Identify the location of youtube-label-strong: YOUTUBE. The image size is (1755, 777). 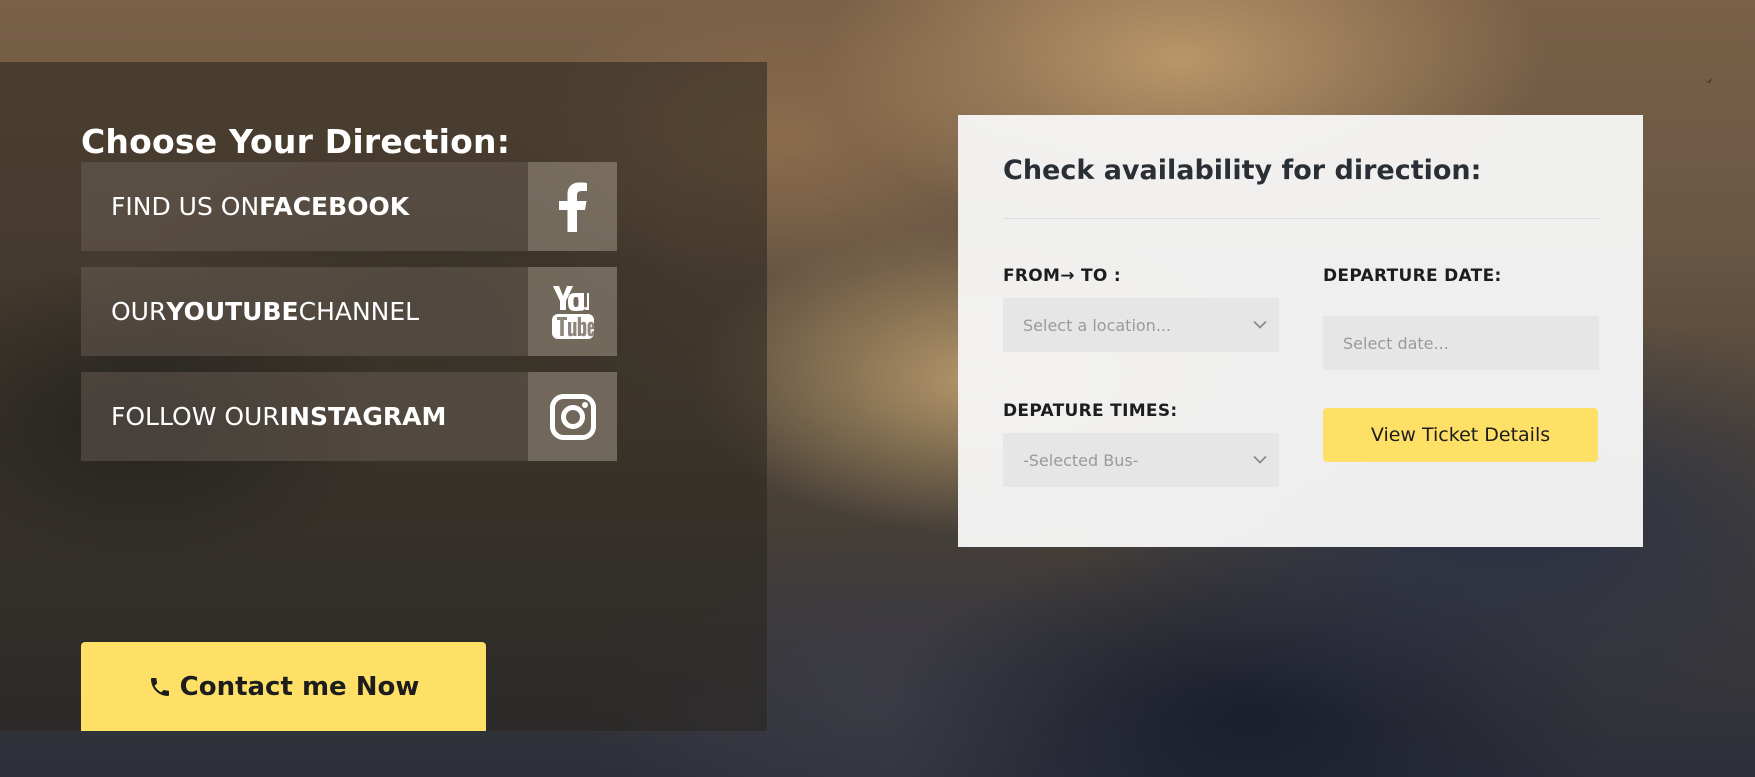
(232, 311).